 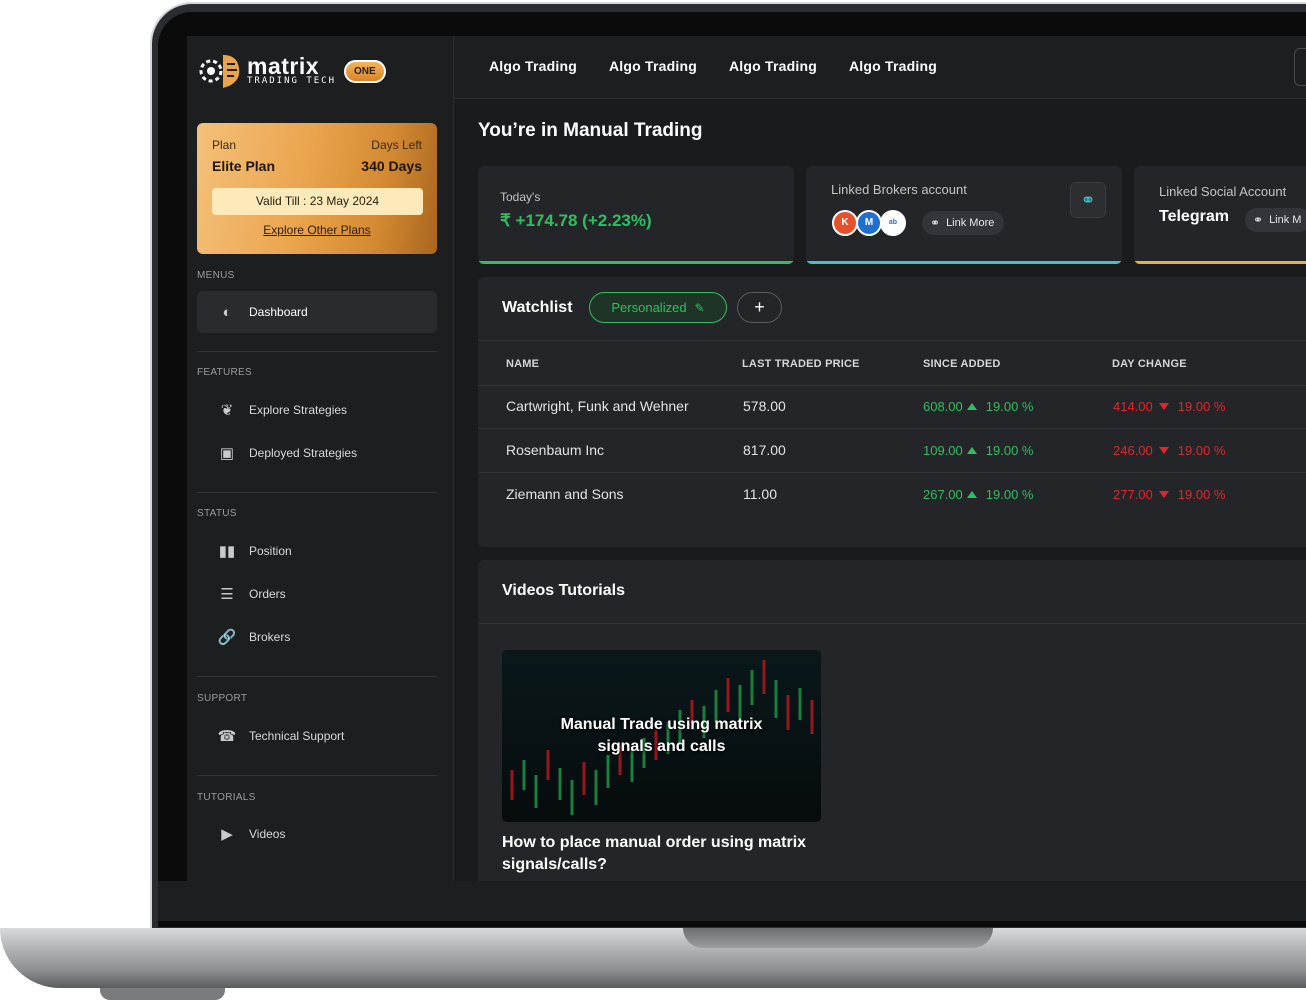 What do you see at coordinates (1300, 67) in the screenshot?
I see `profile-button` at bounding box center [1300, 67].